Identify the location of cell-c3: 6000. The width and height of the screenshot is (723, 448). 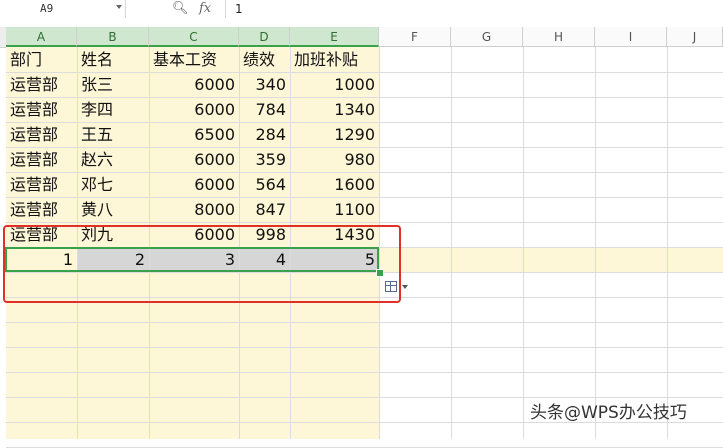
(194, 109).